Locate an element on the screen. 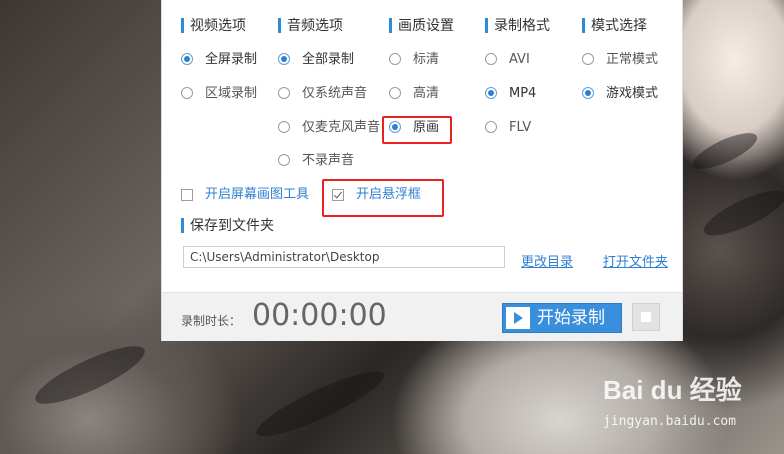  radio-label: 仅系统声音 is located at coordinates (335, 93).